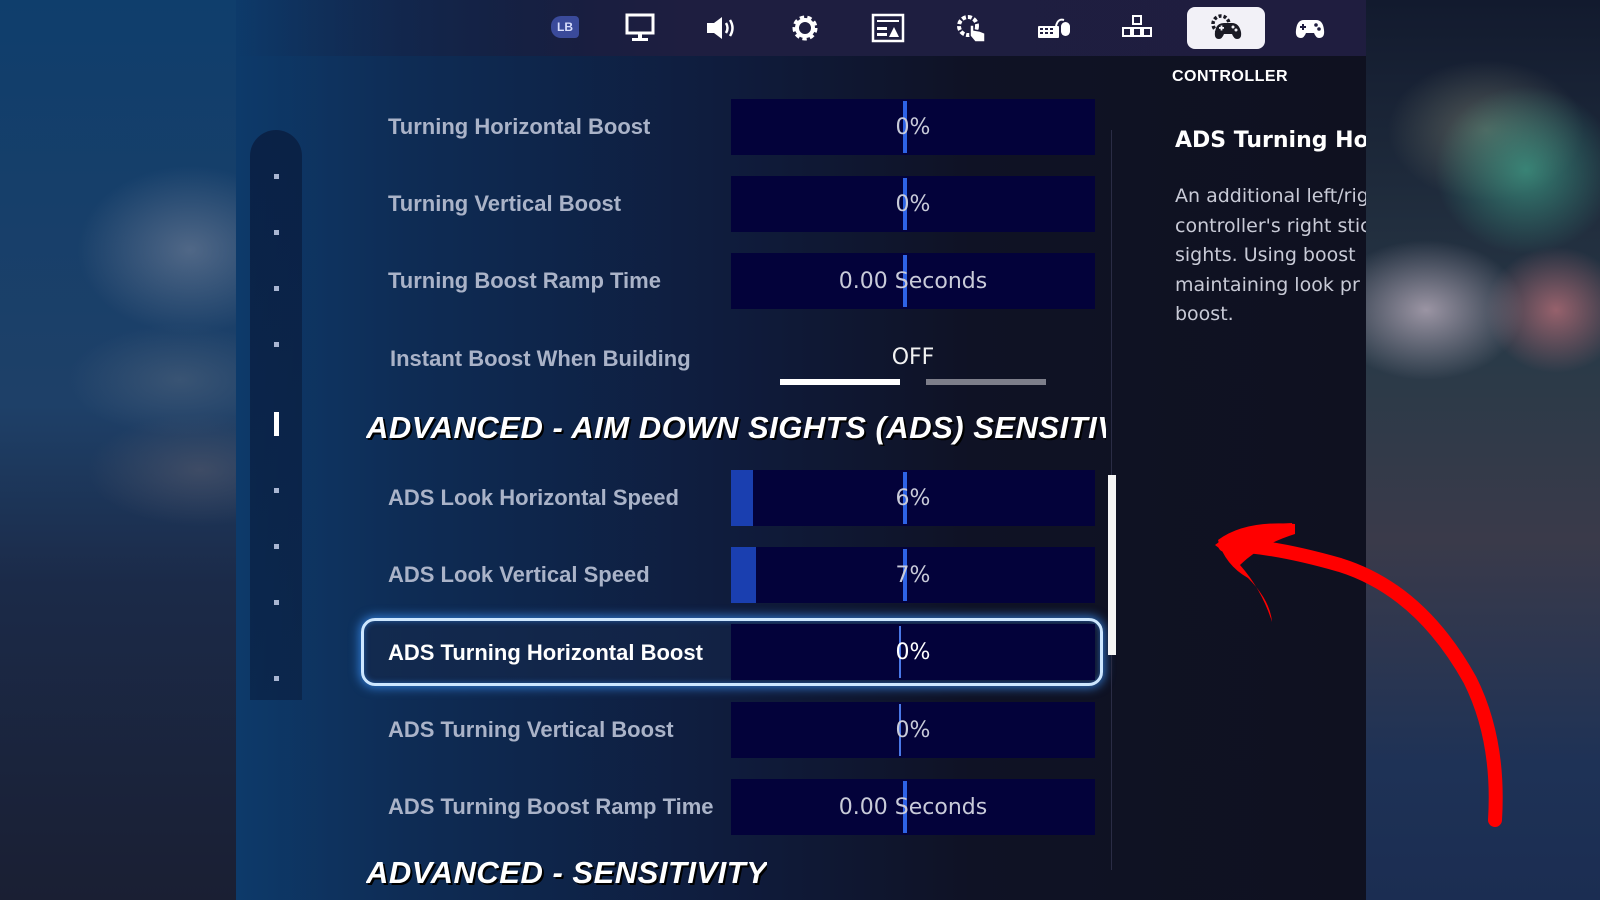  I want to click on turning-boost-ramp-time-slider: 0.00 Seconds, so click(913, 281).